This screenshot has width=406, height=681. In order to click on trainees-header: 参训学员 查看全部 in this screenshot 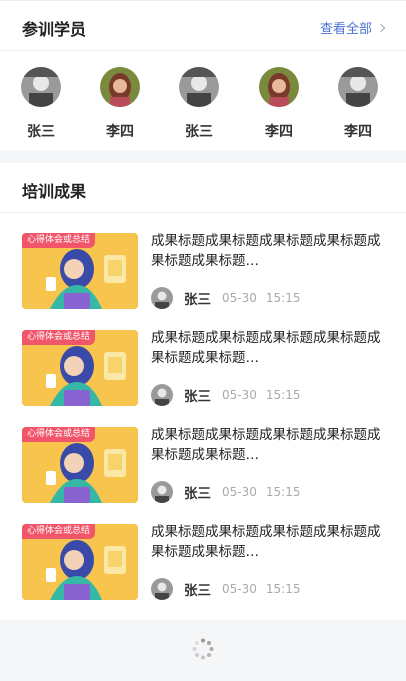, I will do `click(203, 26)`.